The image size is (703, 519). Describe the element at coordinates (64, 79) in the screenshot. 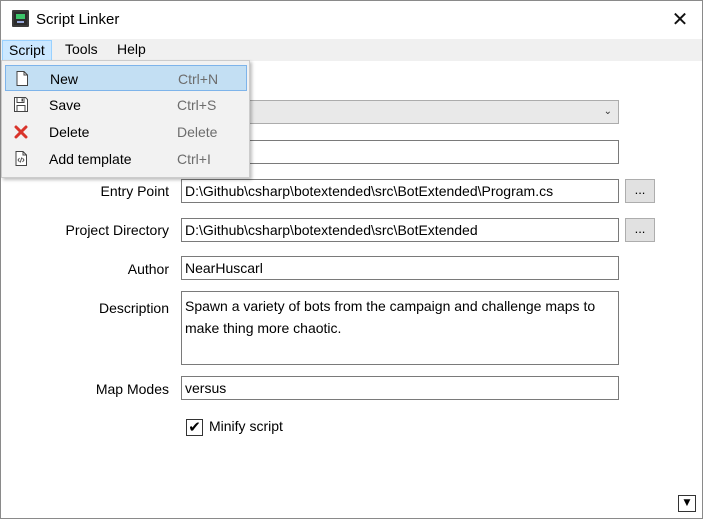

I see `menu-item-new-label: New` at that location.